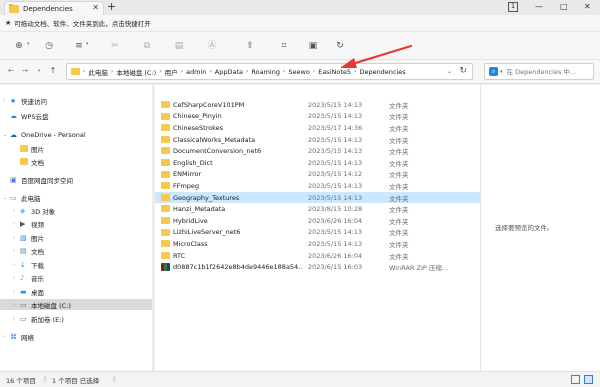  What do you see at coordinates (98, 72) in the screenshot?
I see `breadcrumb-this-pc: 此电脑` at bounding box center [98, 72].